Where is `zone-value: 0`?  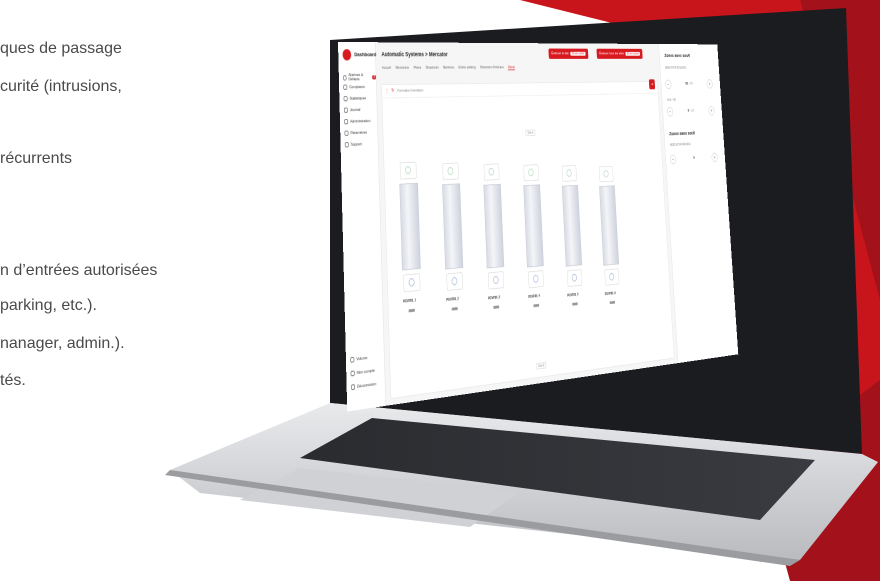
zone-value: 0 is located at coordinates (694, 158).